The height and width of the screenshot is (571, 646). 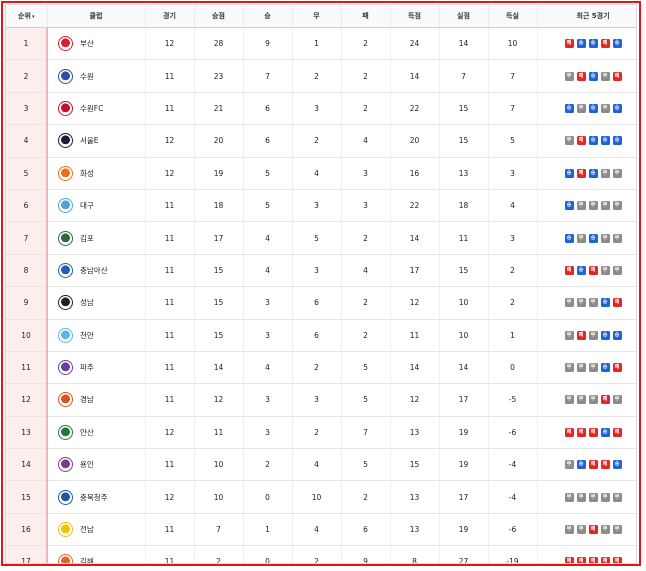 I want to click on won-cell: 3, so click(x=268, y=303).